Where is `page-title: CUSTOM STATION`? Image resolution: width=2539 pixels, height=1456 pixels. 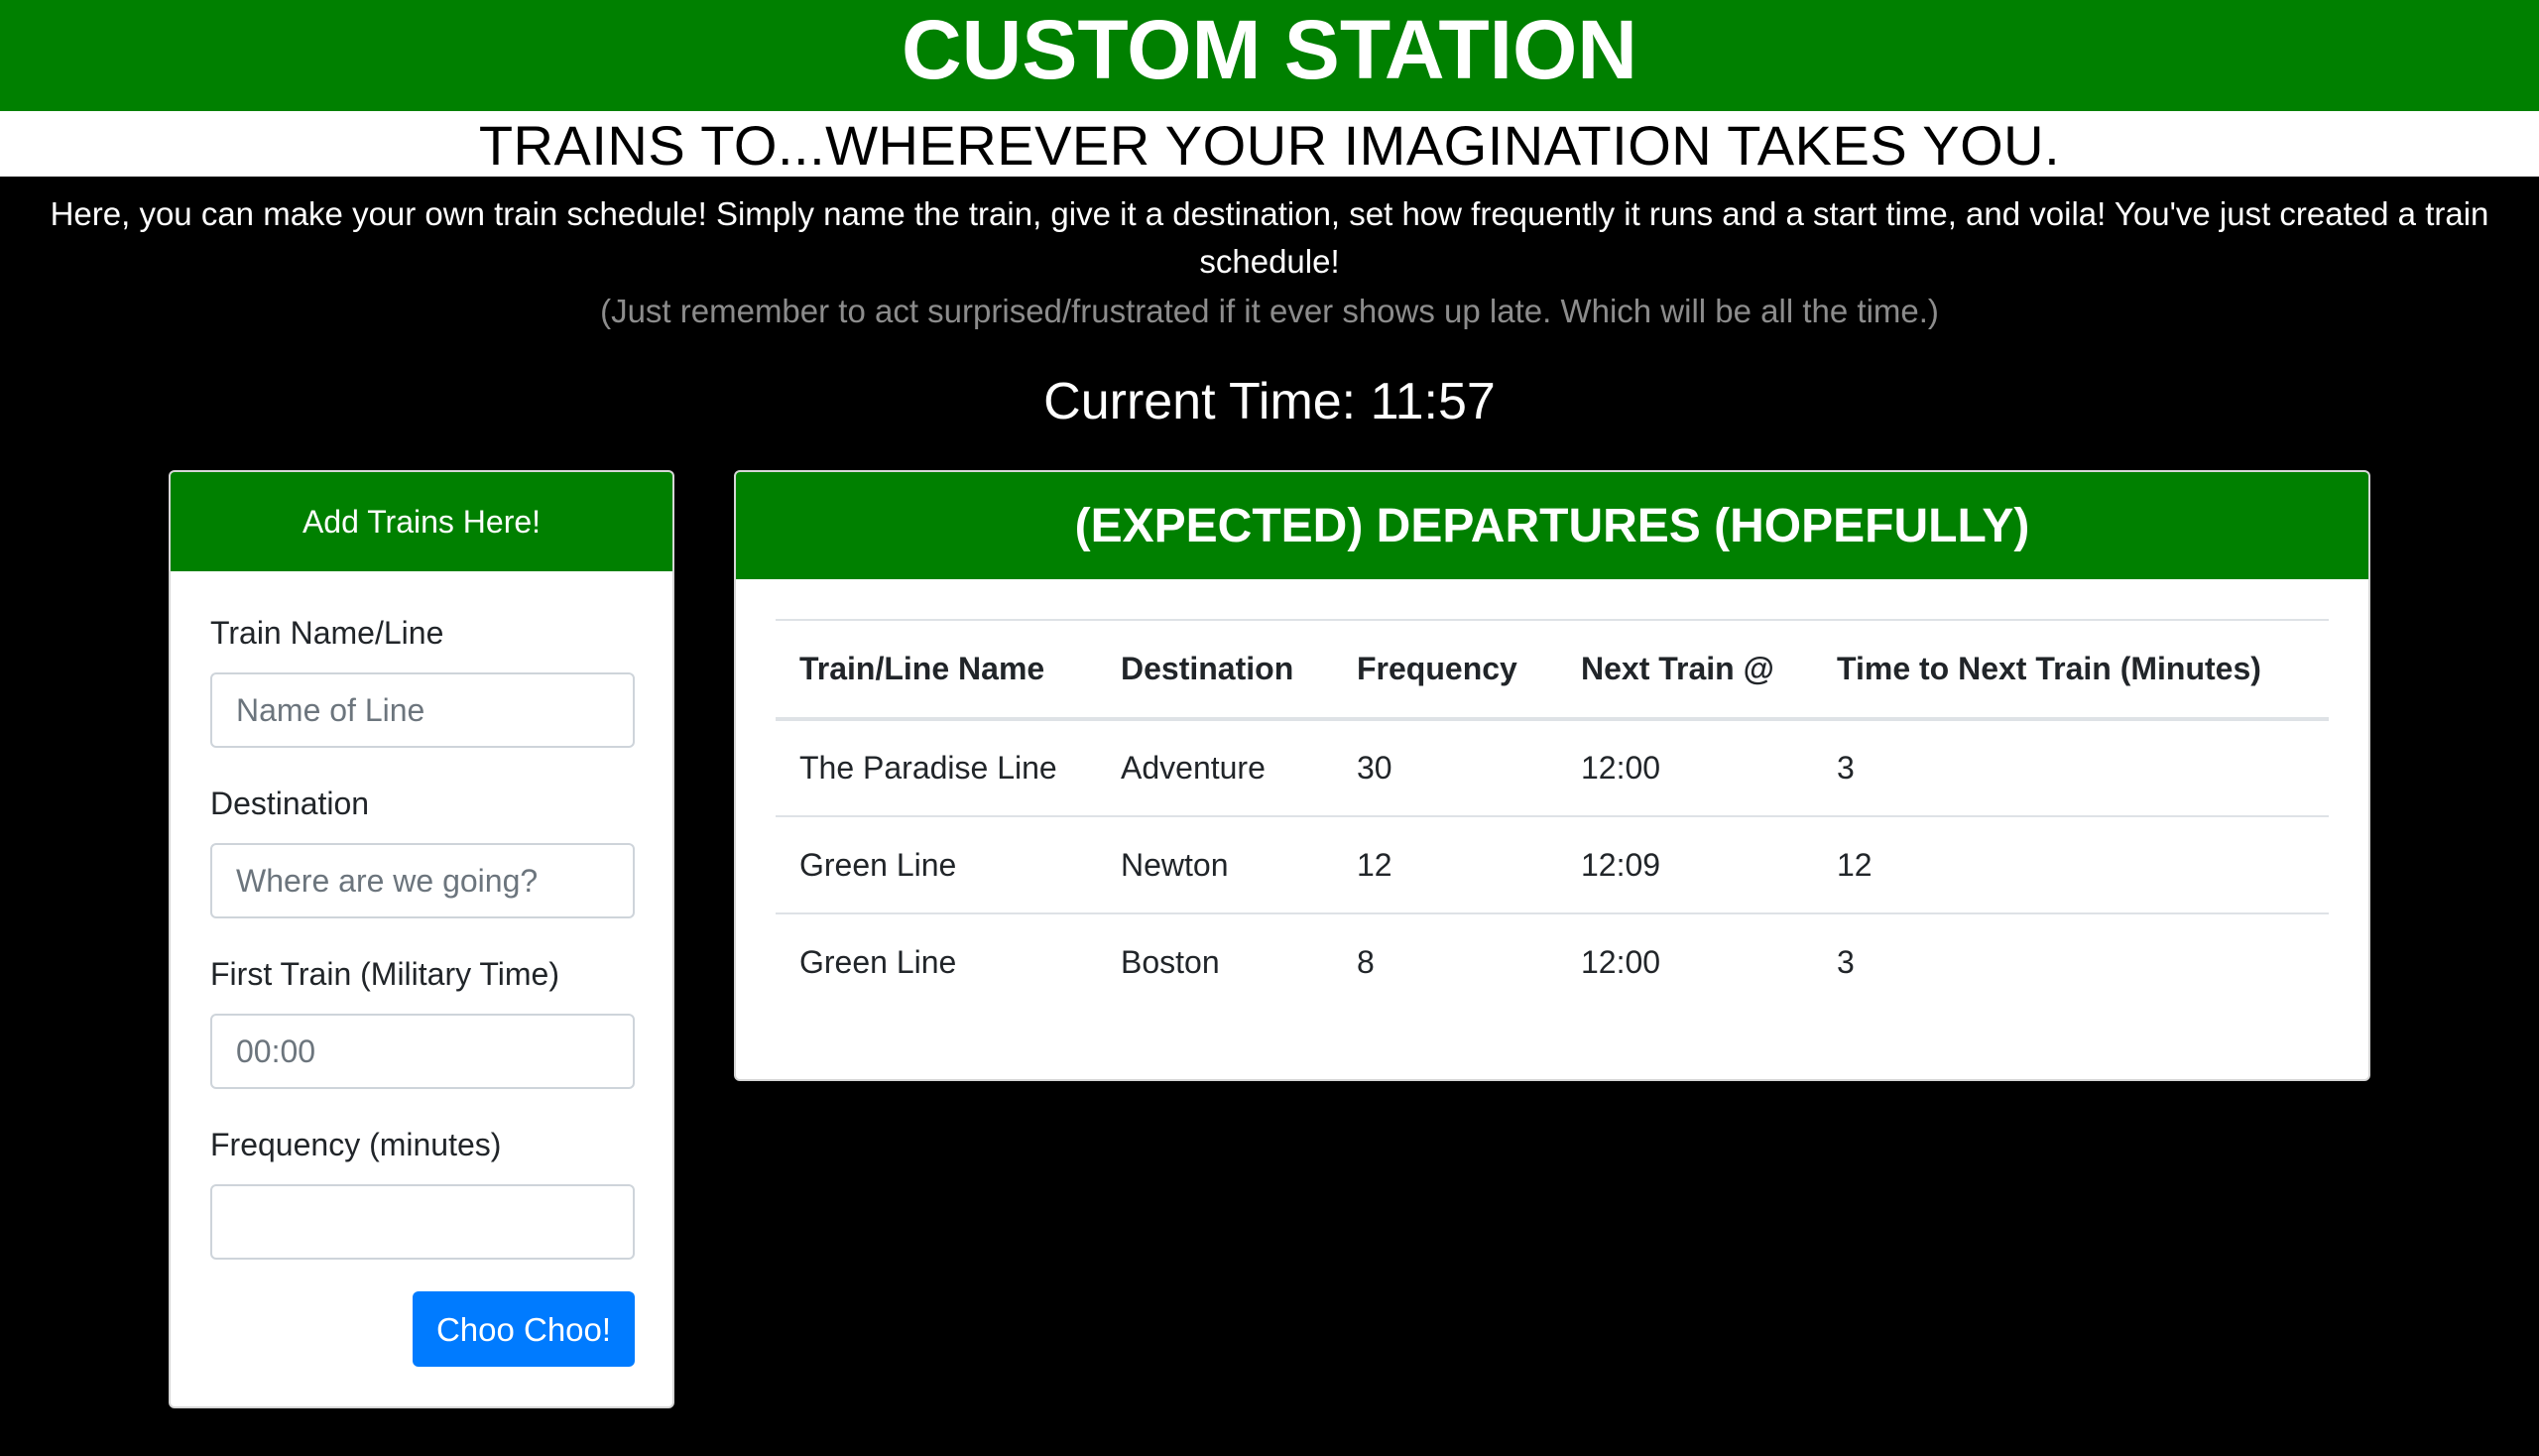
page-title: CUSTOM STATION is located at coordinates (1269, 55).